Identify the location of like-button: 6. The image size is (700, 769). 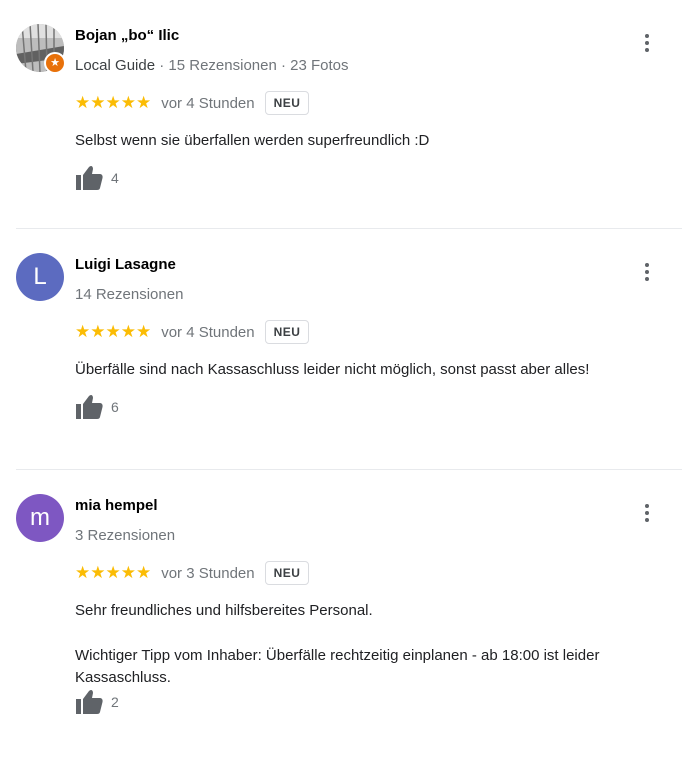
(97, 407).